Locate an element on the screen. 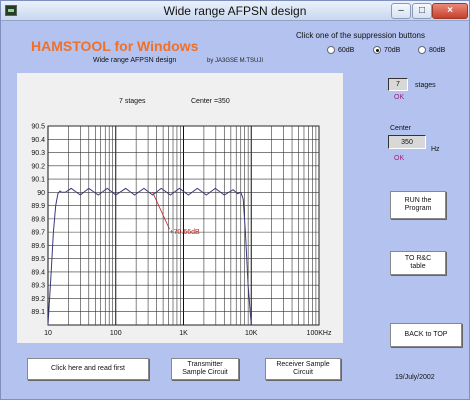  read-first-button: Click here and read first is located at coordinates (88, 369).